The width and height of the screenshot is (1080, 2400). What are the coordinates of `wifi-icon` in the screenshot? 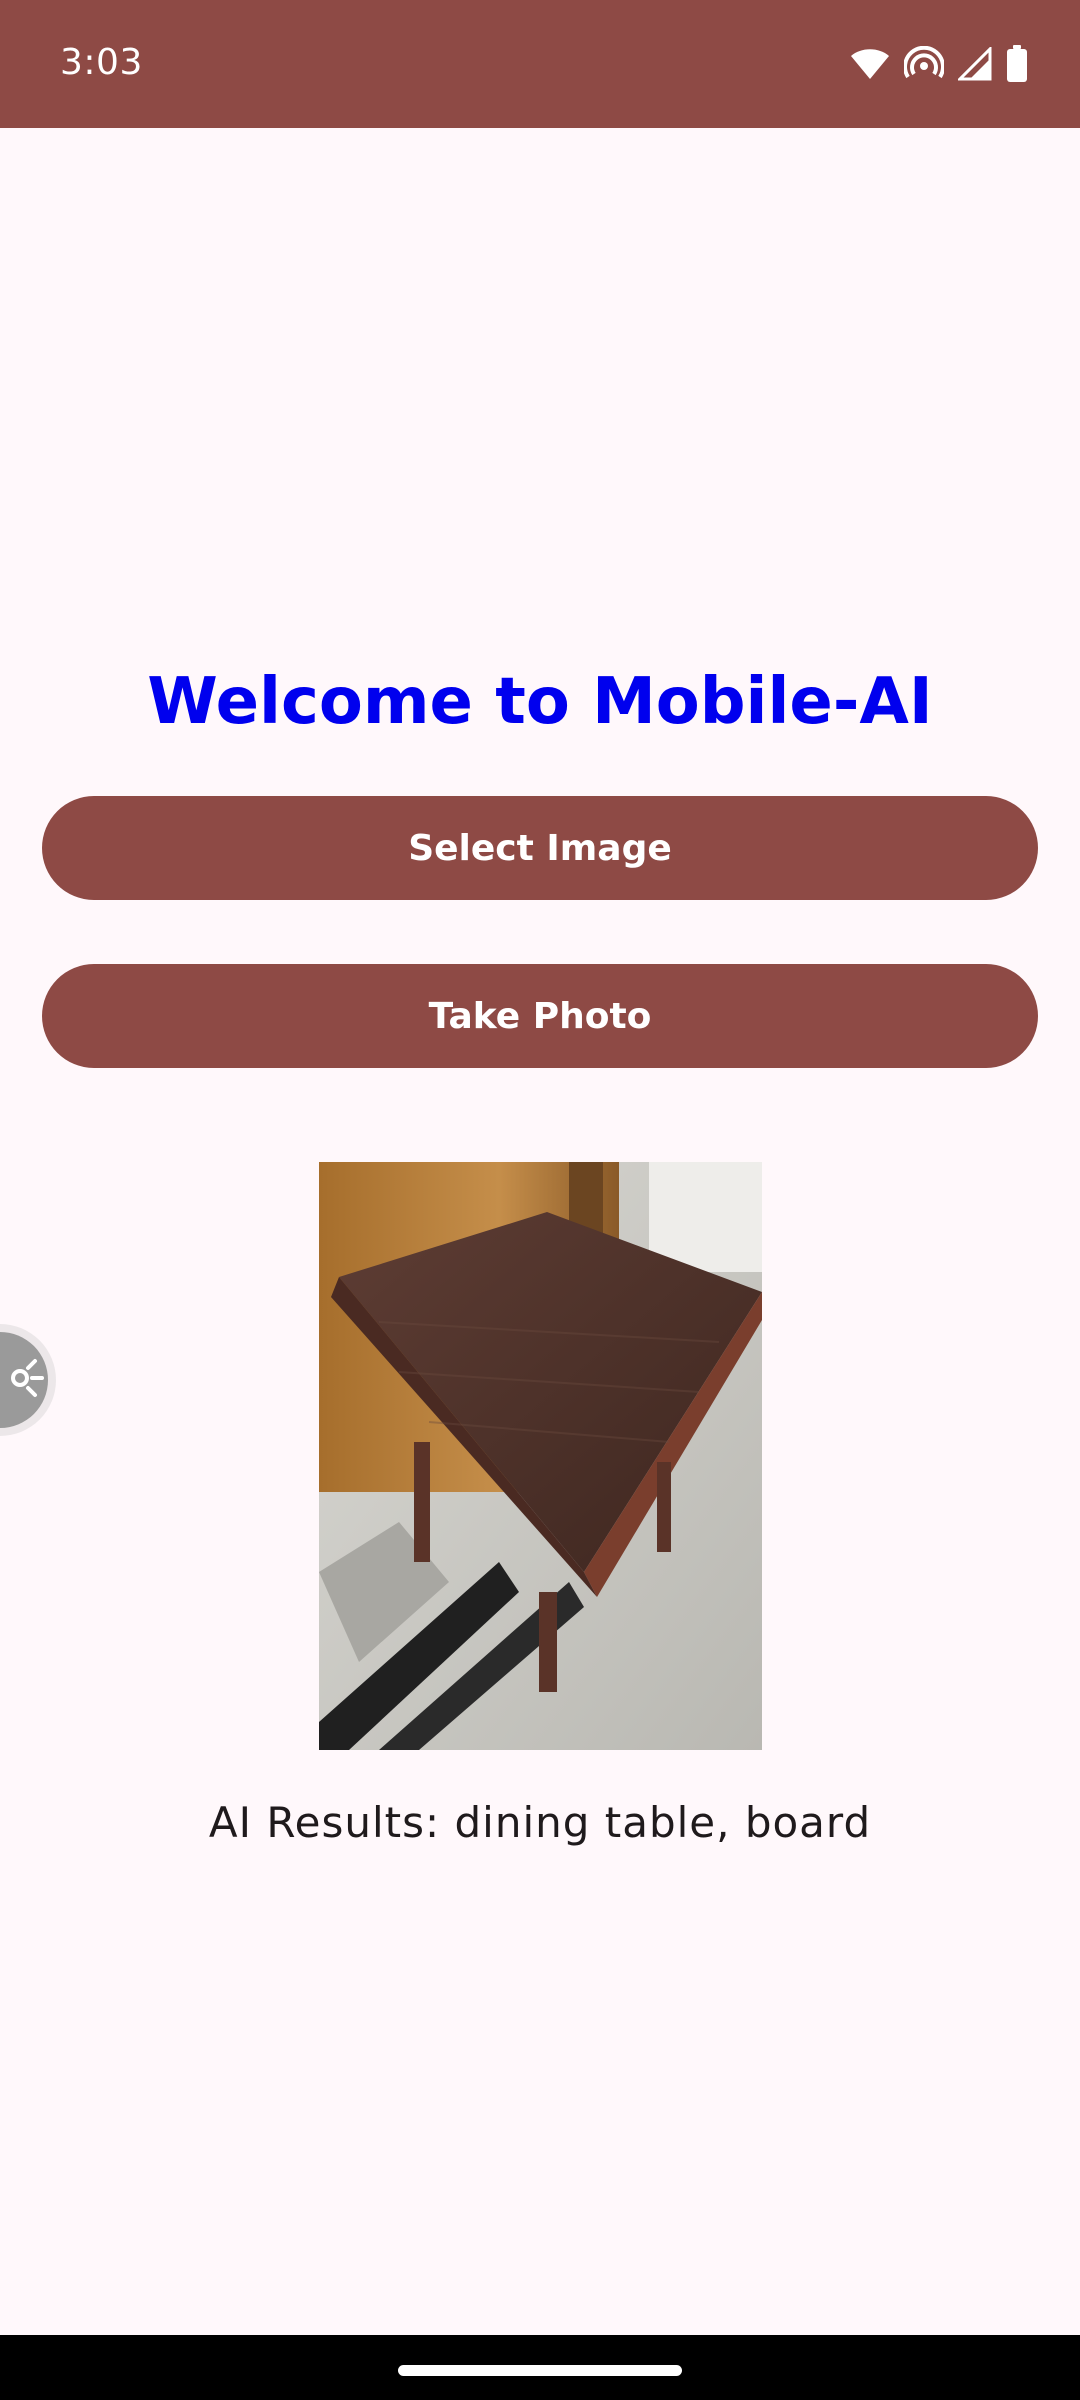 It's located at (870, 64).